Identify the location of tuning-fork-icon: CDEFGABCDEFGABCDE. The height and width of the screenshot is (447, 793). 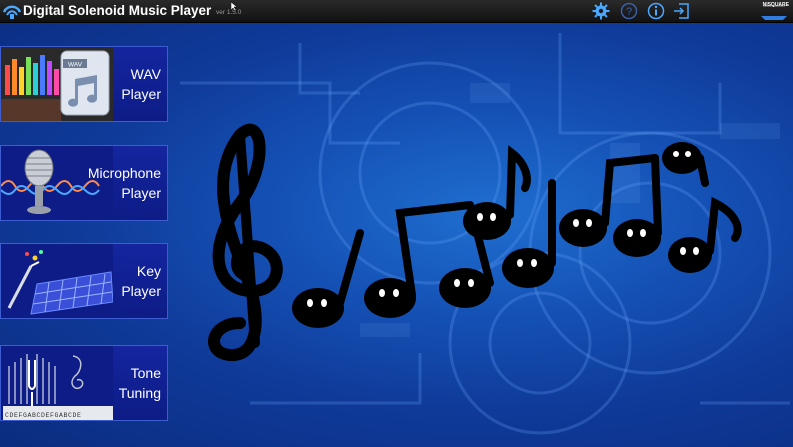
(57, 383).